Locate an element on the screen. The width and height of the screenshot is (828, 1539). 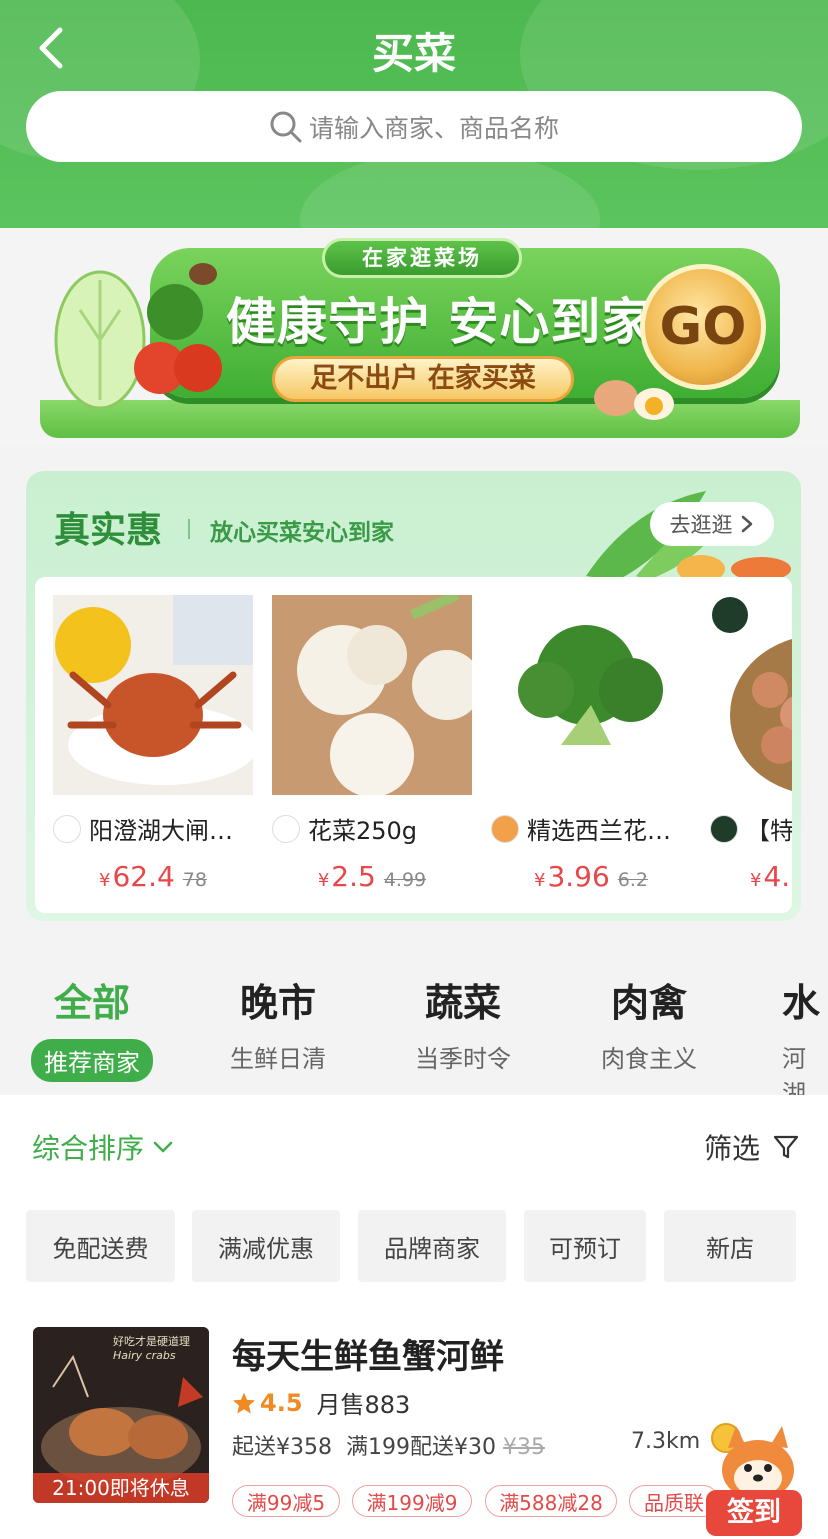
product-card: 精选西兰花… ¥3.96 6.2 is located at coordinates (591, 744).